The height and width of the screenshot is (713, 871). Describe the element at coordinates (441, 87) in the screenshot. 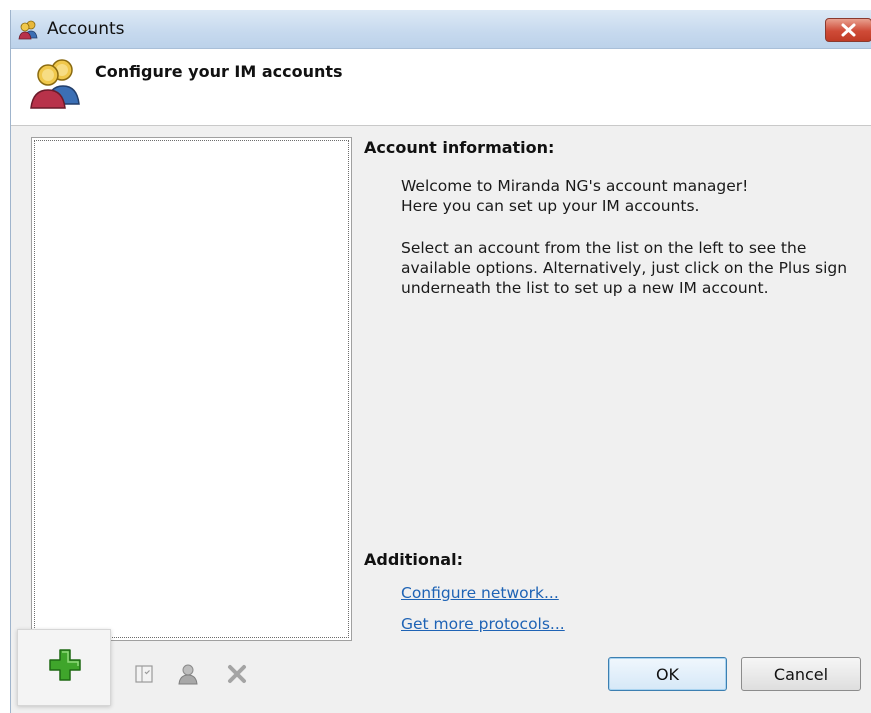

I see `dialog-header: Configure your IM accounts` at that location.